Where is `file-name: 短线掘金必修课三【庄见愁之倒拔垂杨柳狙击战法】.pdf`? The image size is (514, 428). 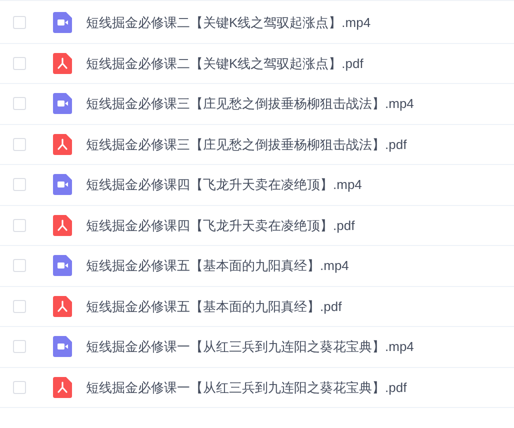
file-name: 短线掘金必修课三【庄见愁之倒拔垂杨柳狙击战法】.pdf is located at coordinates (246, 144).